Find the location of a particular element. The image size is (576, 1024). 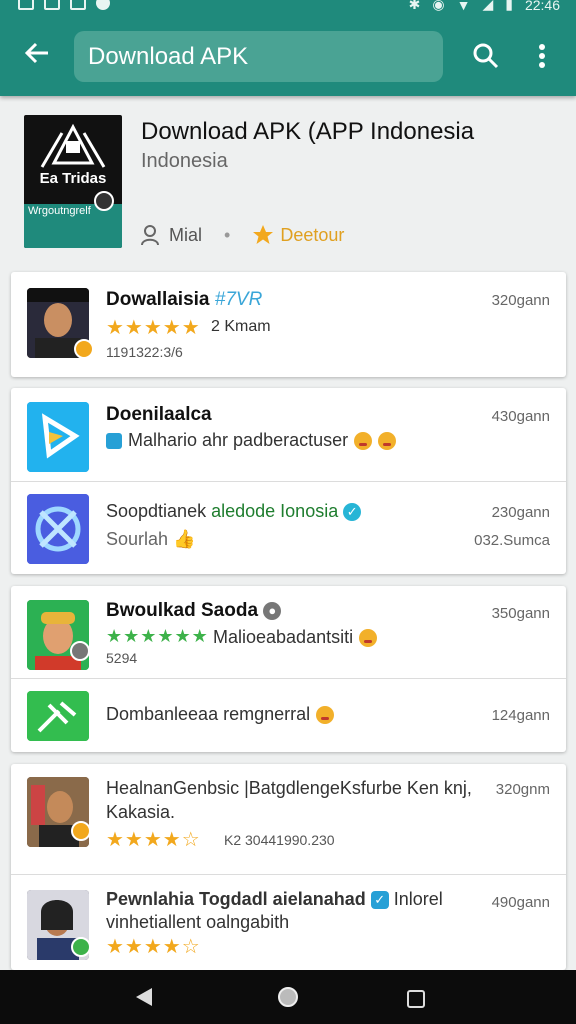

nav-home-icon is located at coordinates (288, 997).